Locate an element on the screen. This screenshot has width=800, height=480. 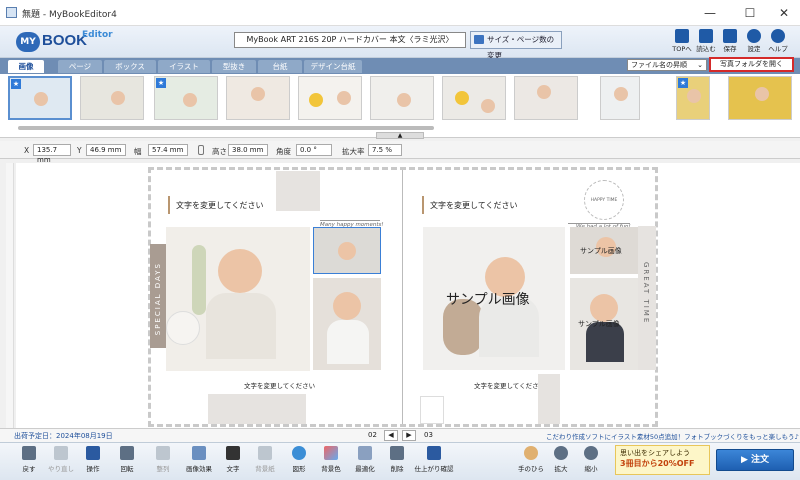
save-icon is located at coordinates (730, 36).